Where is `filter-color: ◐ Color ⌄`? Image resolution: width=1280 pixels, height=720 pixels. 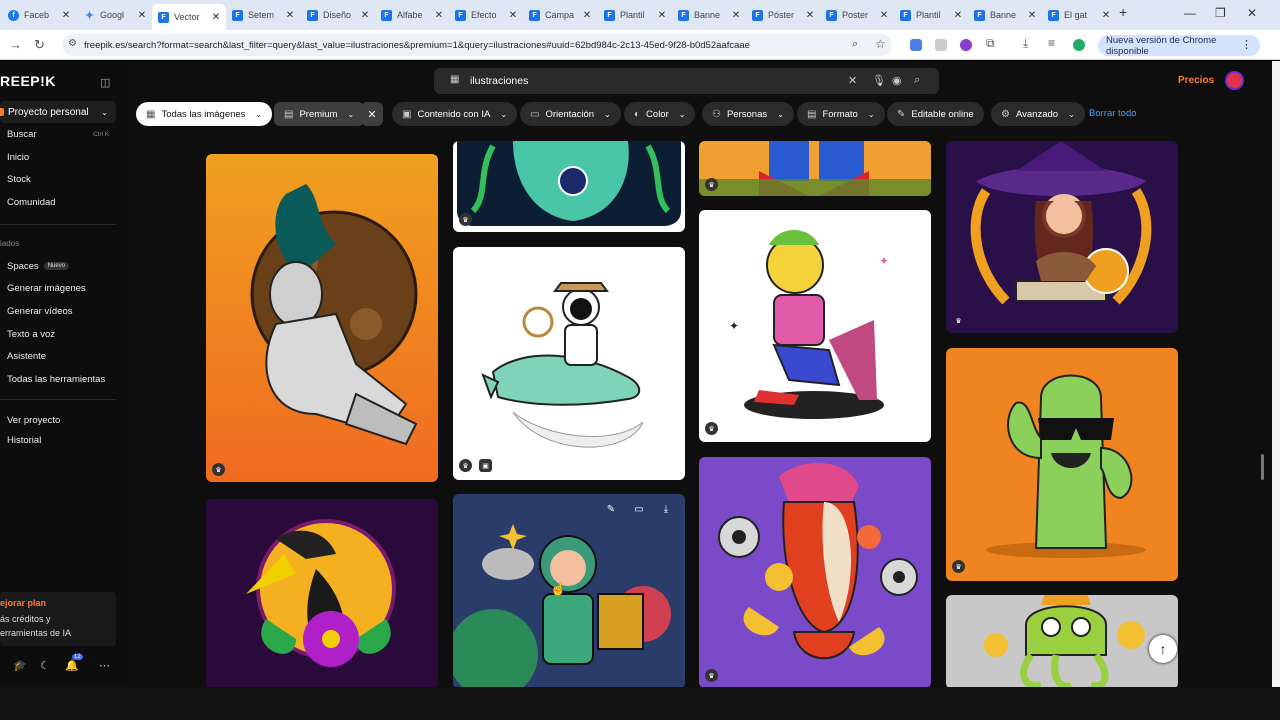
filter-color: ◐ Color ⌄ is located at coordinates (660, 114).